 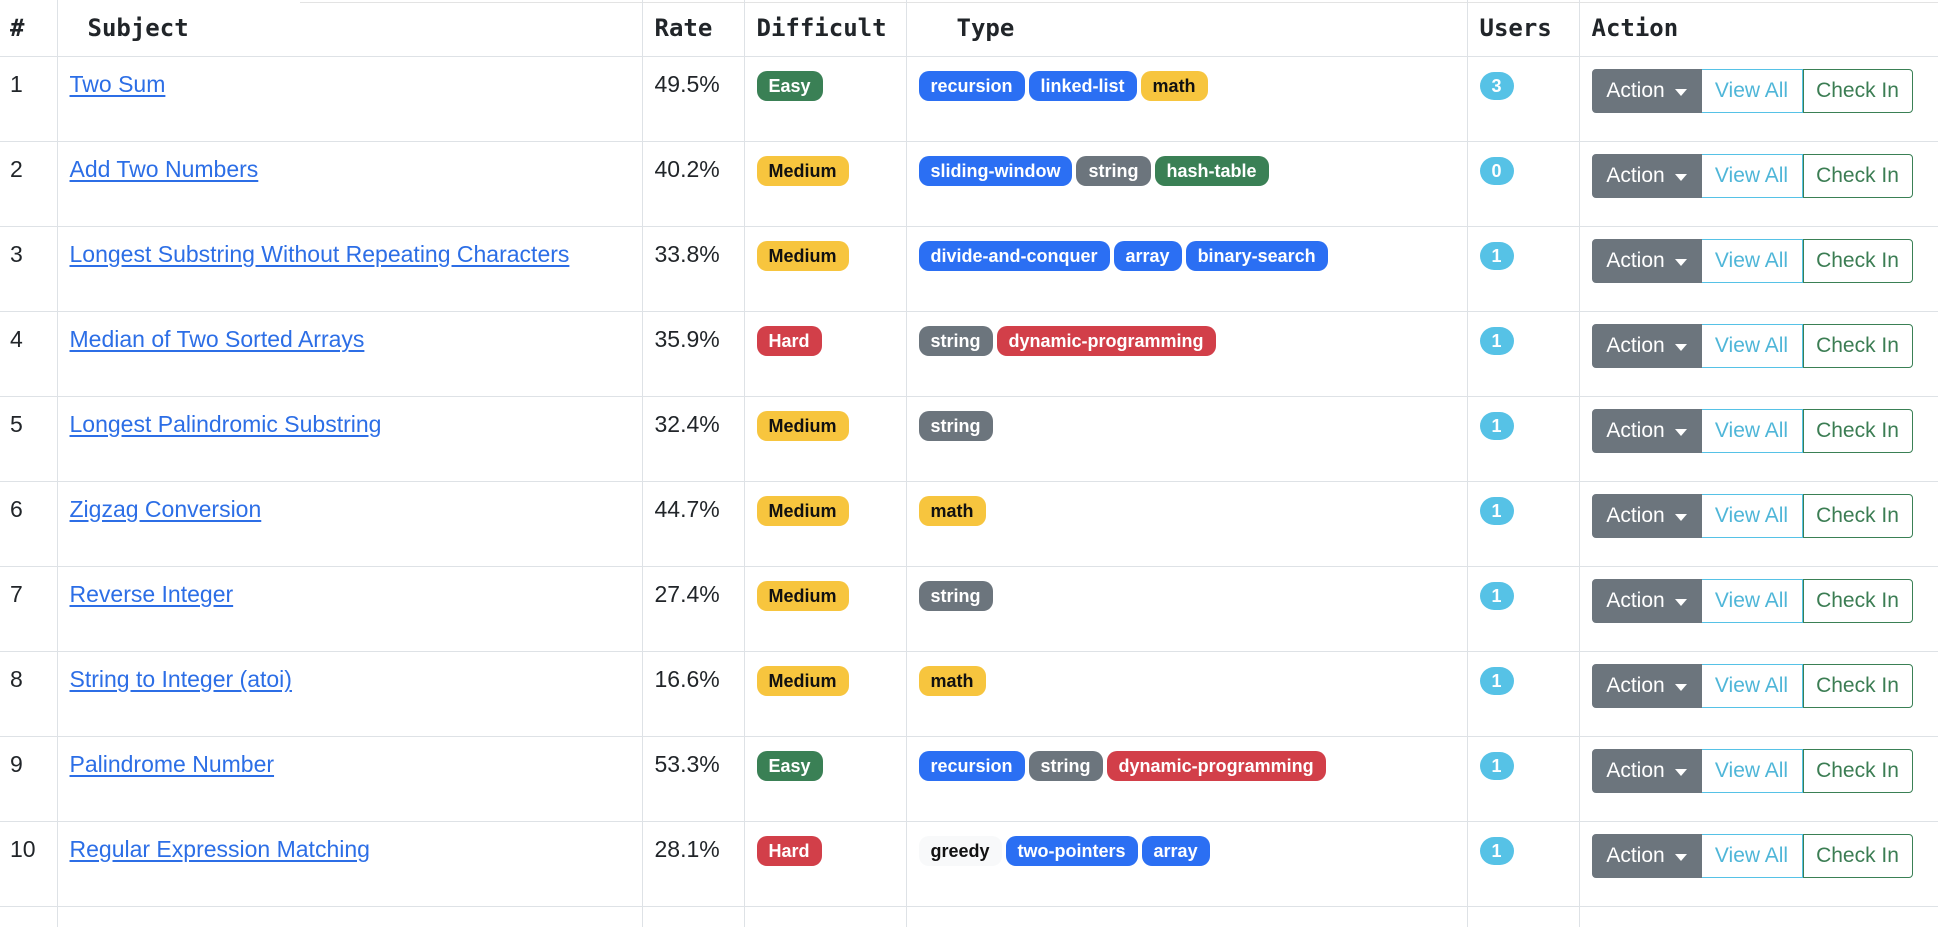 I want to click on type-tag-badge: array, so click(x=1176, y=851).